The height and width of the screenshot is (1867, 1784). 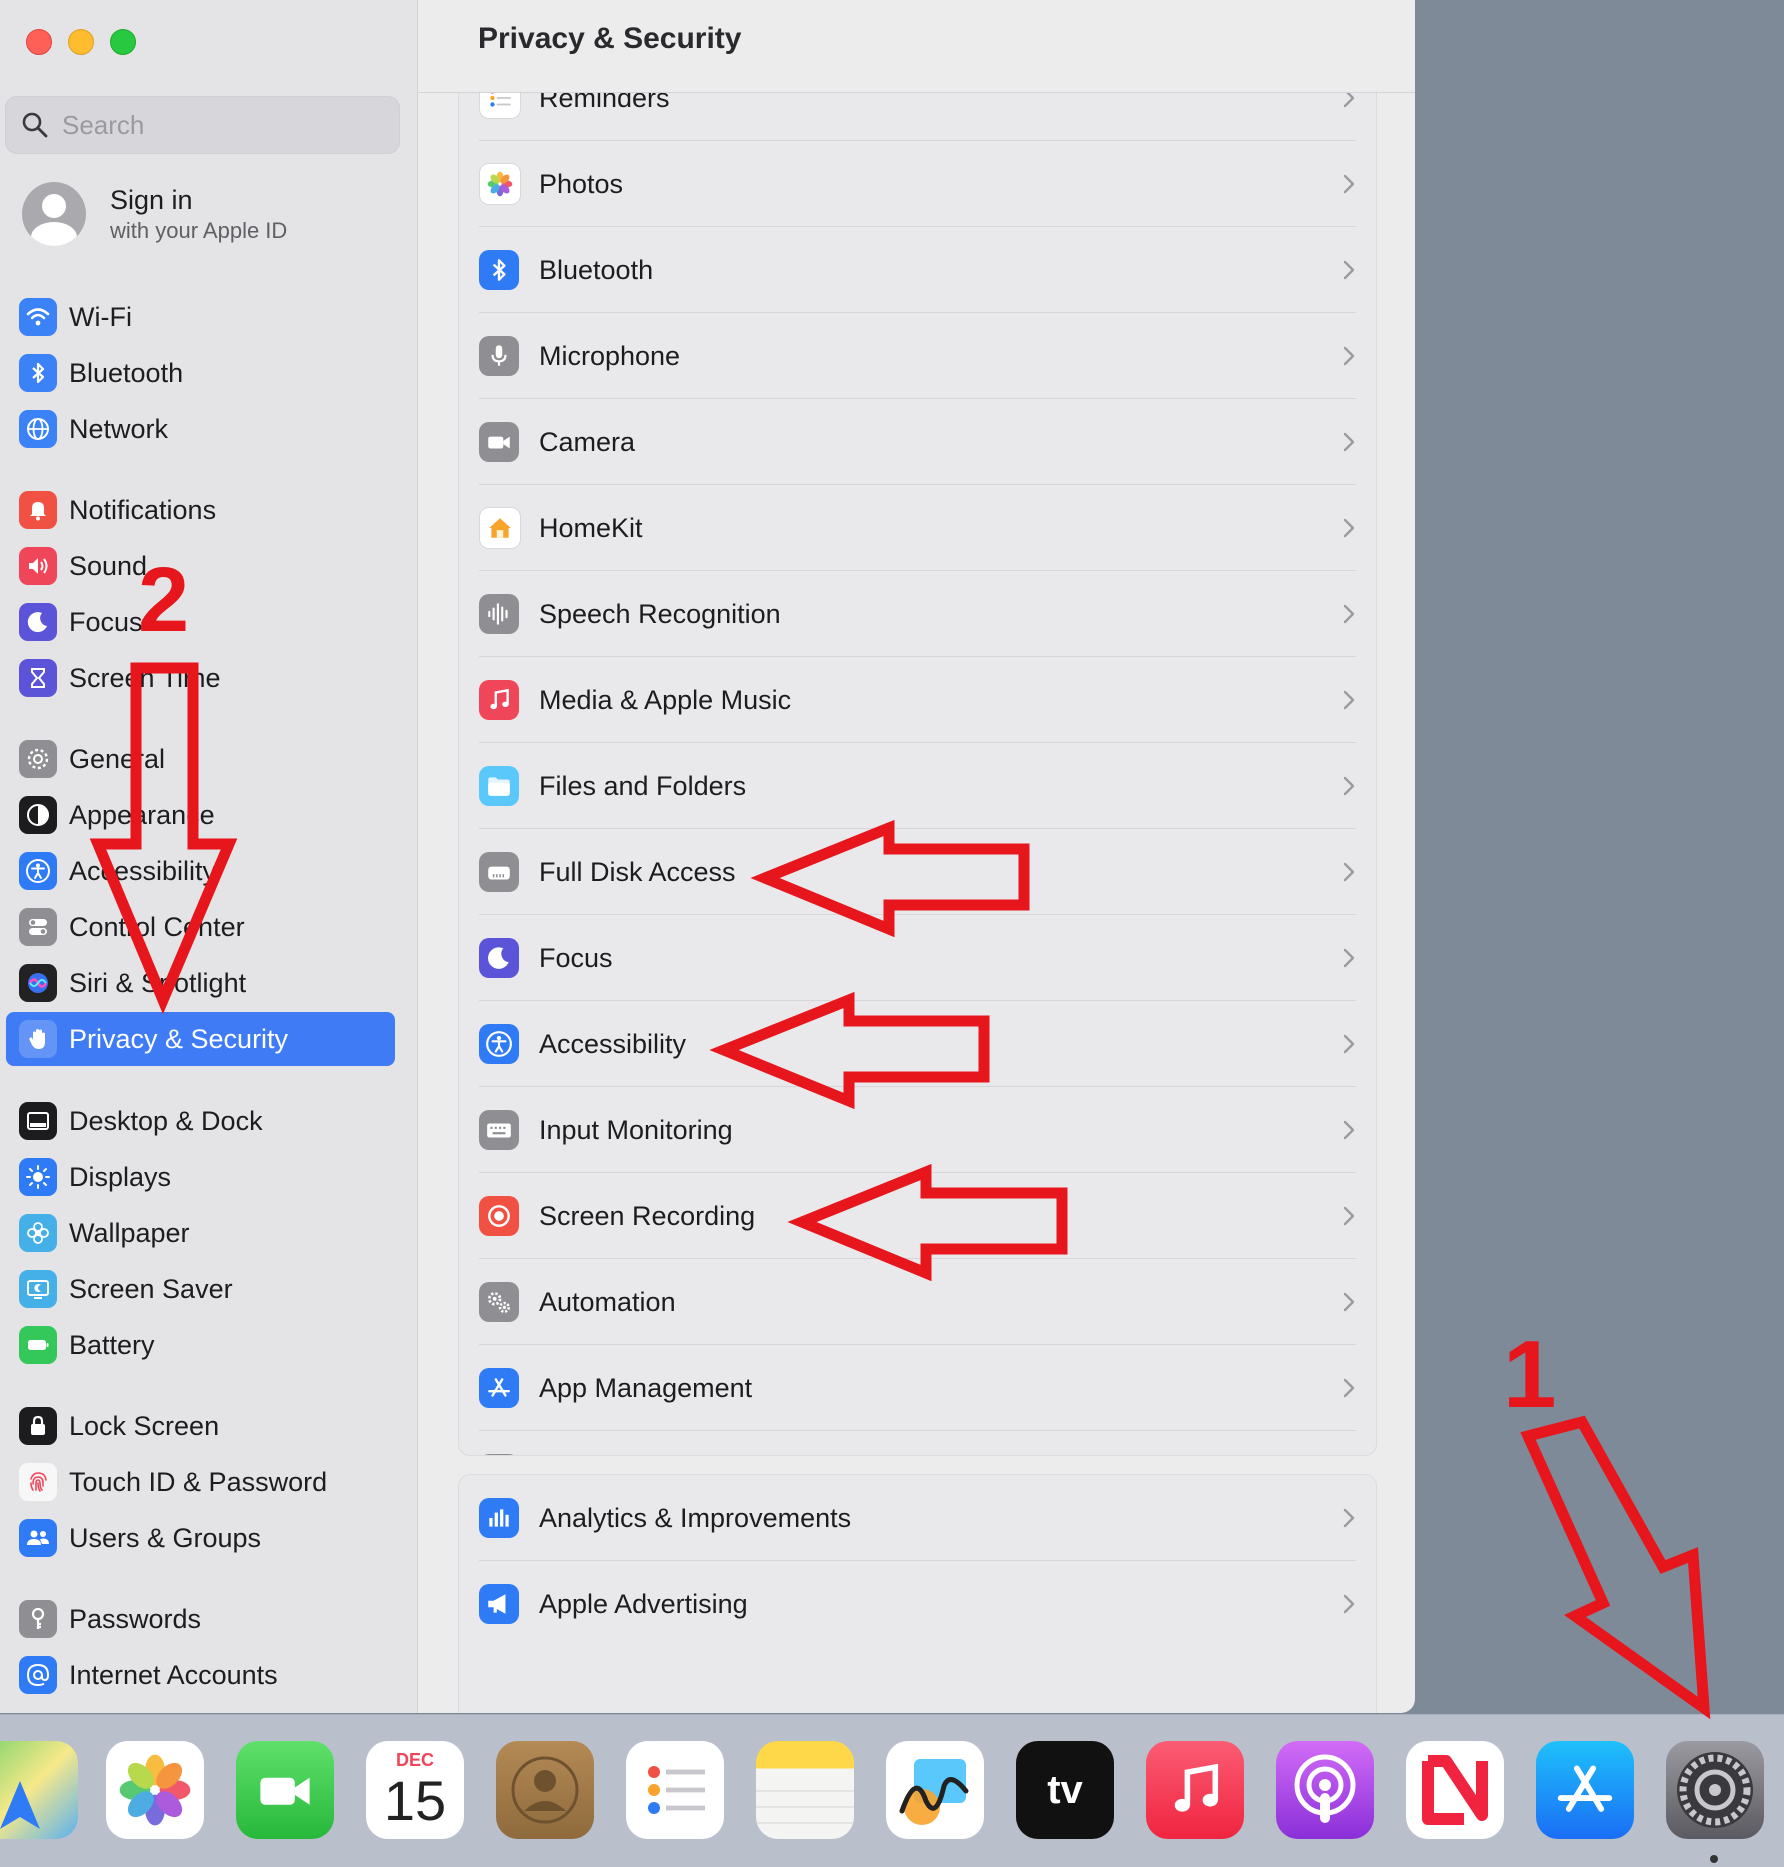 What do you see at coordinates (917, 786) in the screenshot?
I see `privacy-row-files-and-folders: Files and Folders` at bounding box center [917, 786].